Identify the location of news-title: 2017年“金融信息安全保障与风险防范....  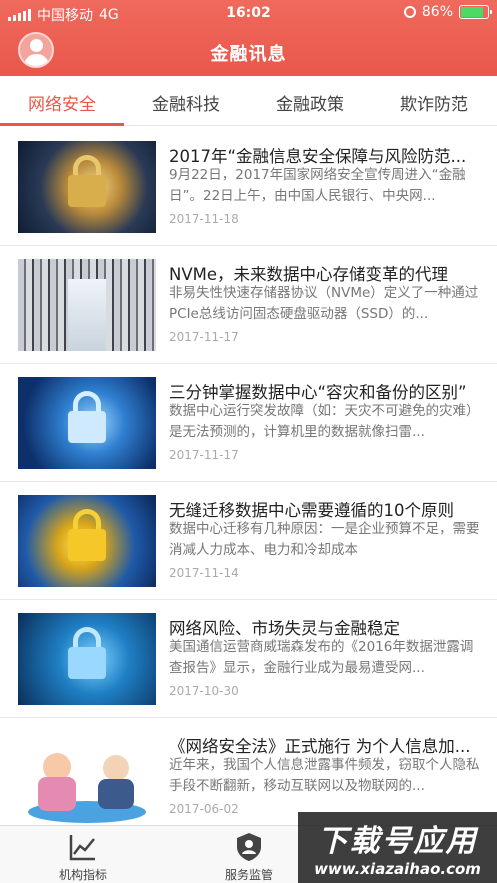
(318, 156).